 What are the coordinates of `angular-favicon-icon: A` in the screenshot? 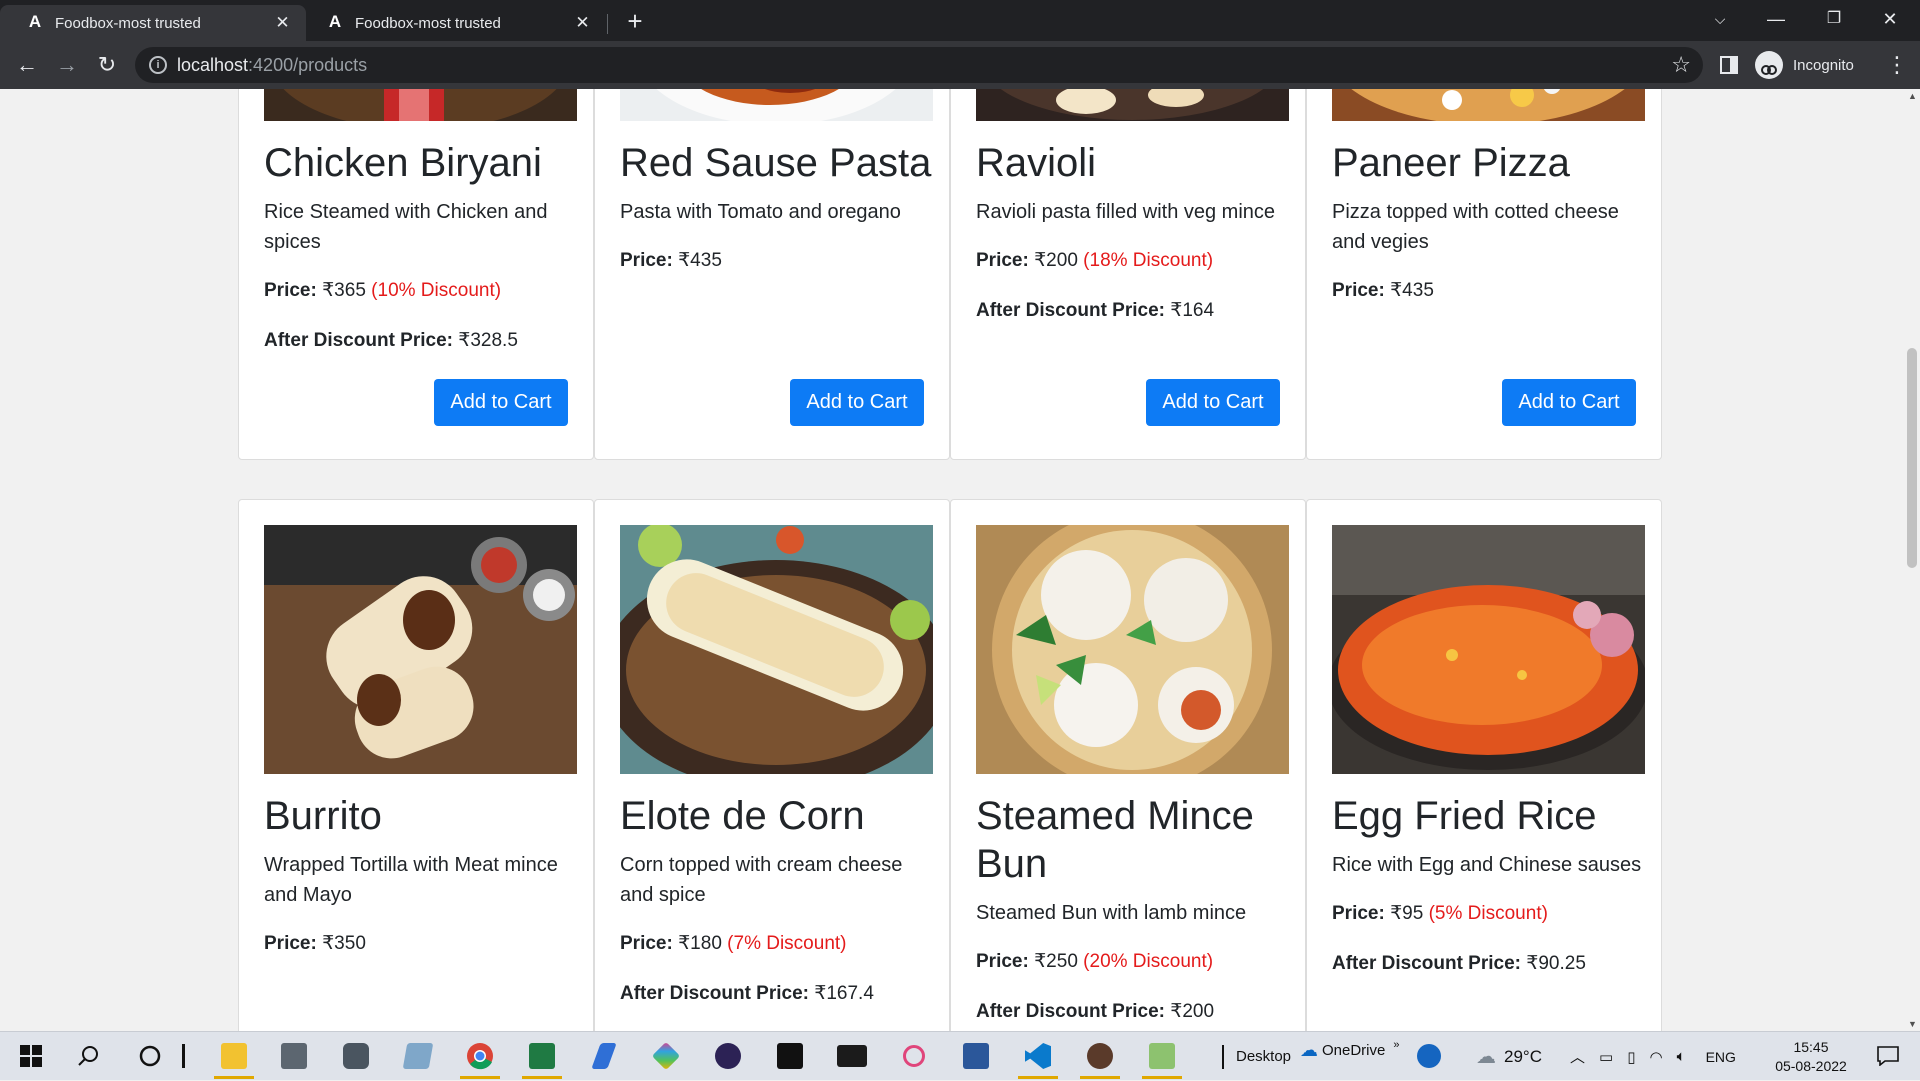 It's located at (335, 21).